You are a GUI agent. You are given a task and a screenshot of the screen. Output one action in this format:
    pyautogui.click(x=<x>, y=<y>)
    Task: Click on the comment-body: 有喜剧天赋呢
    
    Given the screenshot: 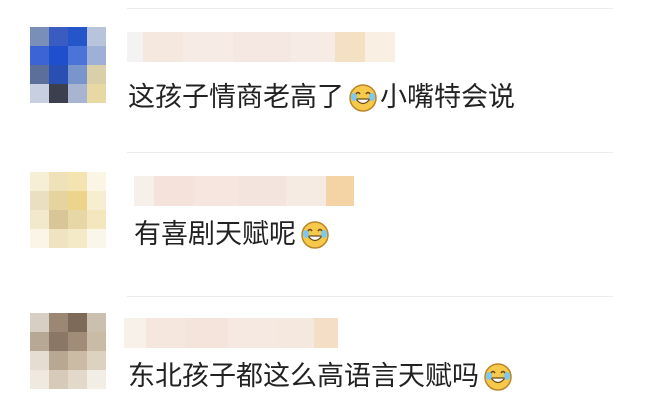 What is the action you would take?
    pyautogui.click(x=215, y=234)
    